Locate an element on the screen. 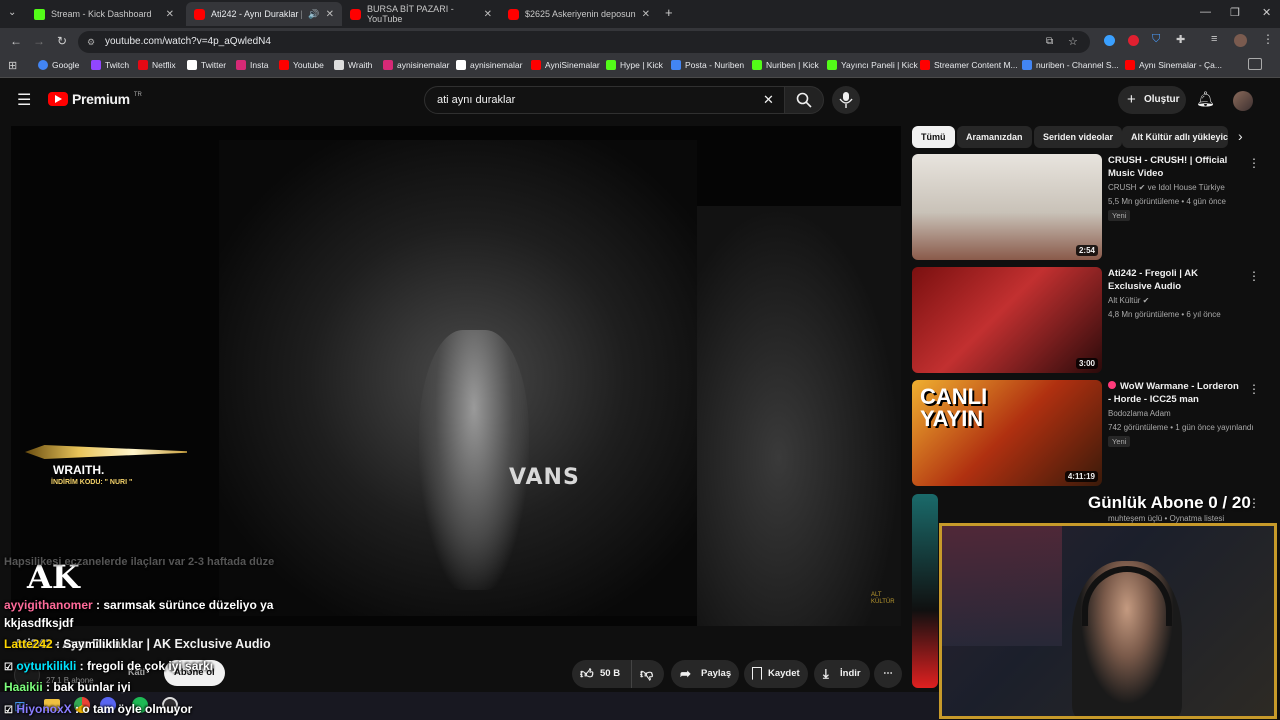  live-dot-icon is located at coordinates (1112, 385).